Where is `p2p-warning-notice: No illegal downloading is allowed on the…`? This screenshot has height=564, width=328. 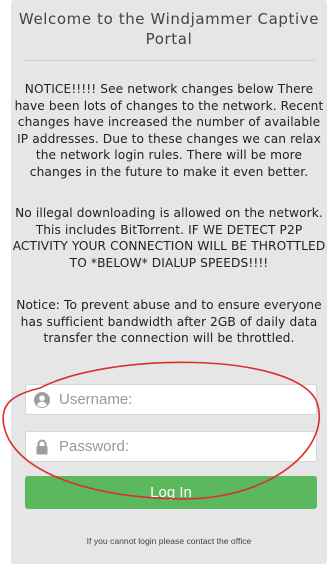
p2p-warning-notice: No illegal downloading is allowed on the… is located at coordinates (169, 238).